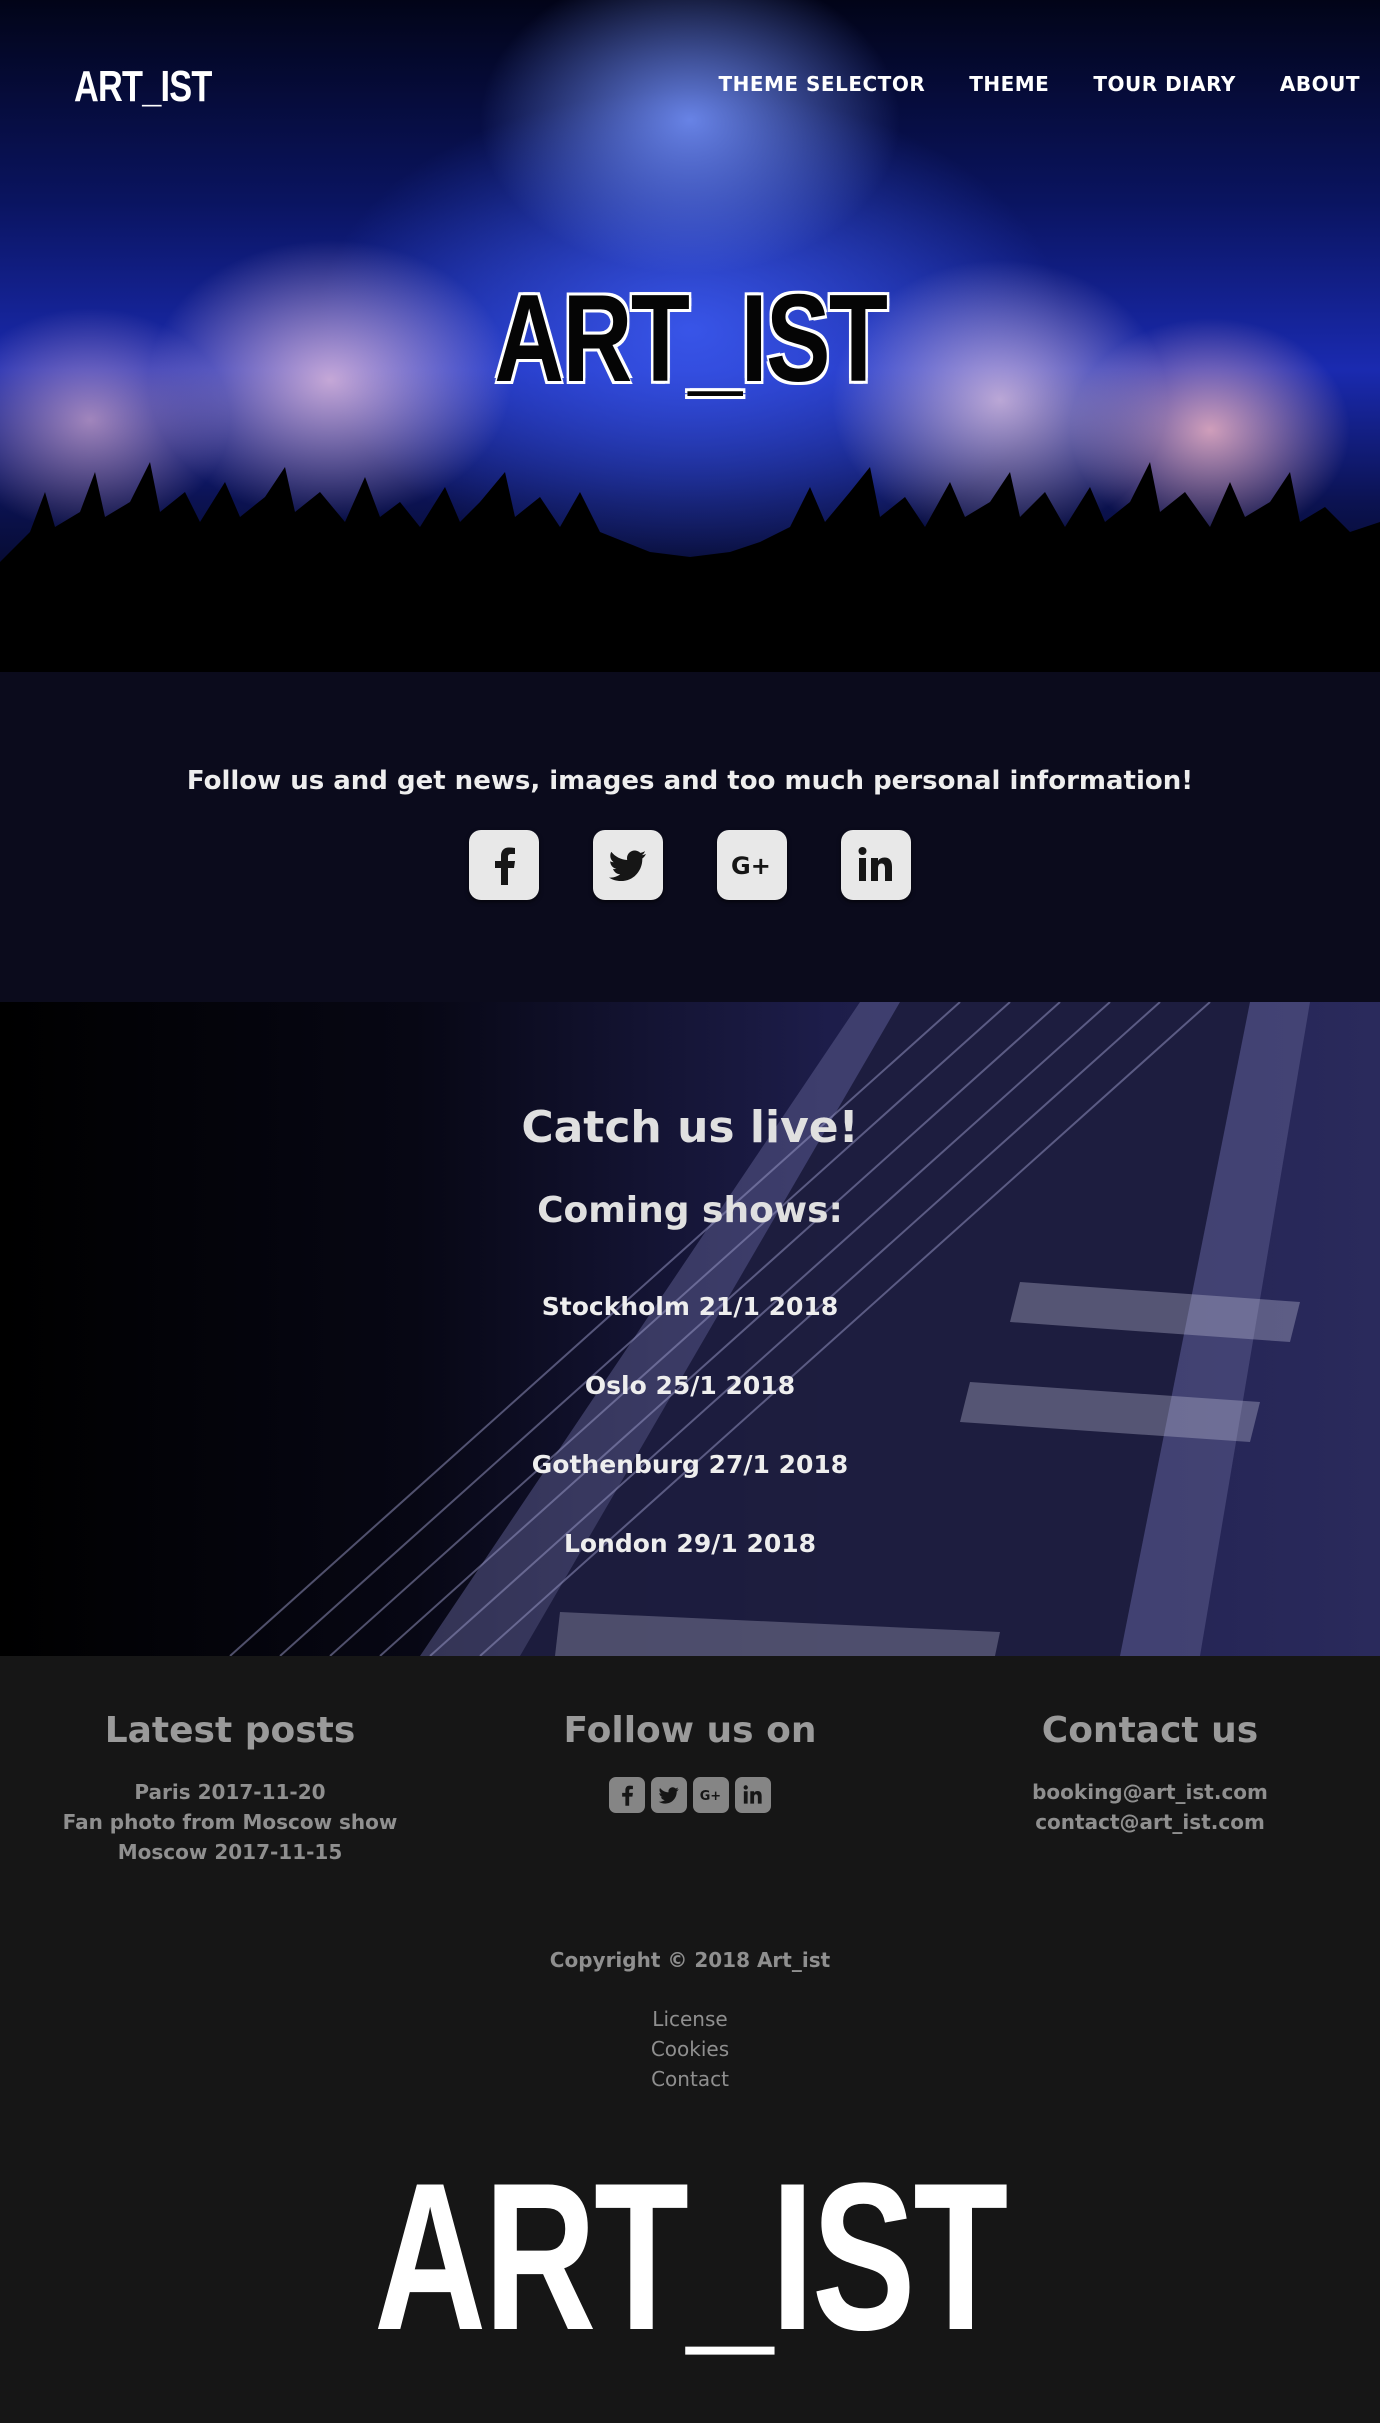 The height and width of the screenshot is (2423, 1380). Describe the element at coordinates (1164, 84) in the screenshot. I see `nav-tour-diary: TOUR DIARY` at that location.